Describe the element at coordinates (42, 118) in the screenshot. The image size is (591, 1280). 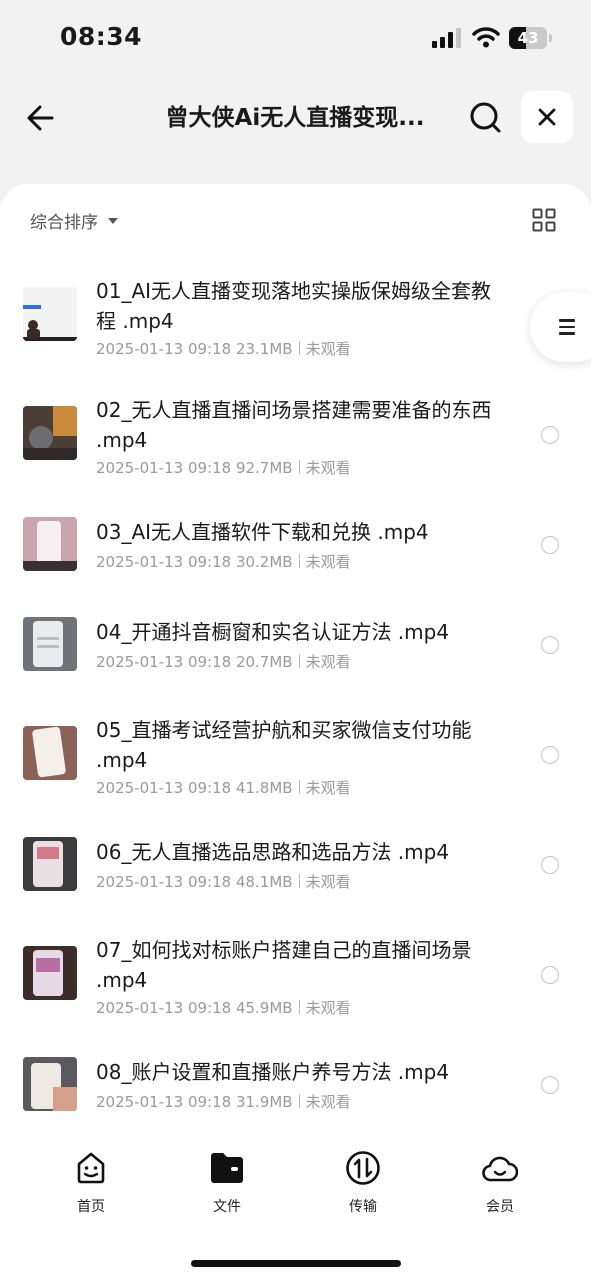
I see `back-arrow-icon` at that location.